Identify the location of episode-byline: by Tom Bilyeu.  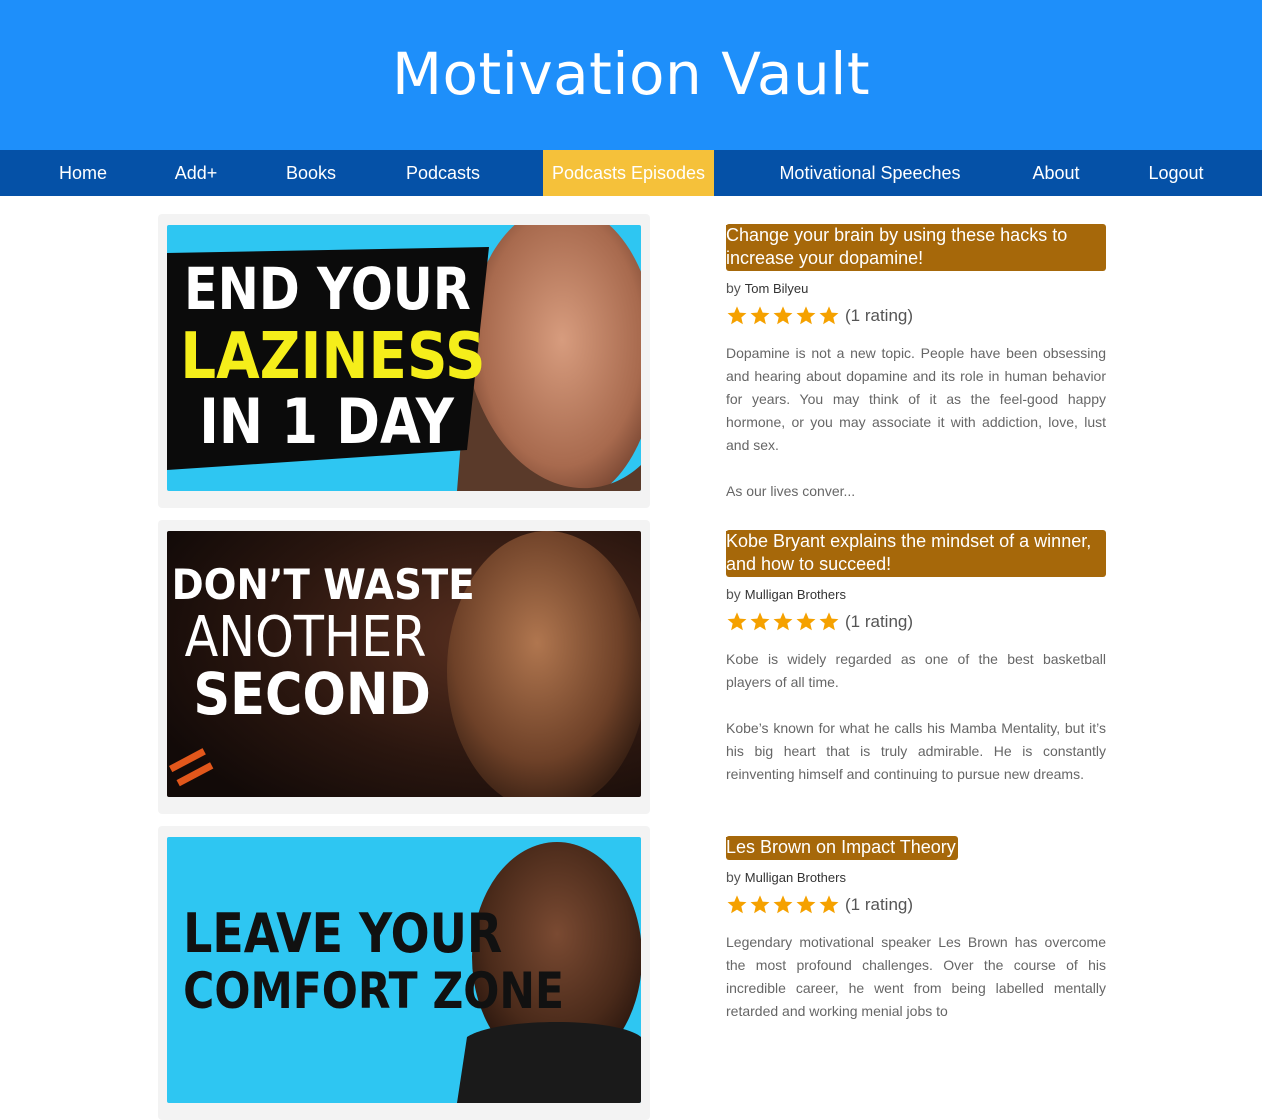
(916, 288).